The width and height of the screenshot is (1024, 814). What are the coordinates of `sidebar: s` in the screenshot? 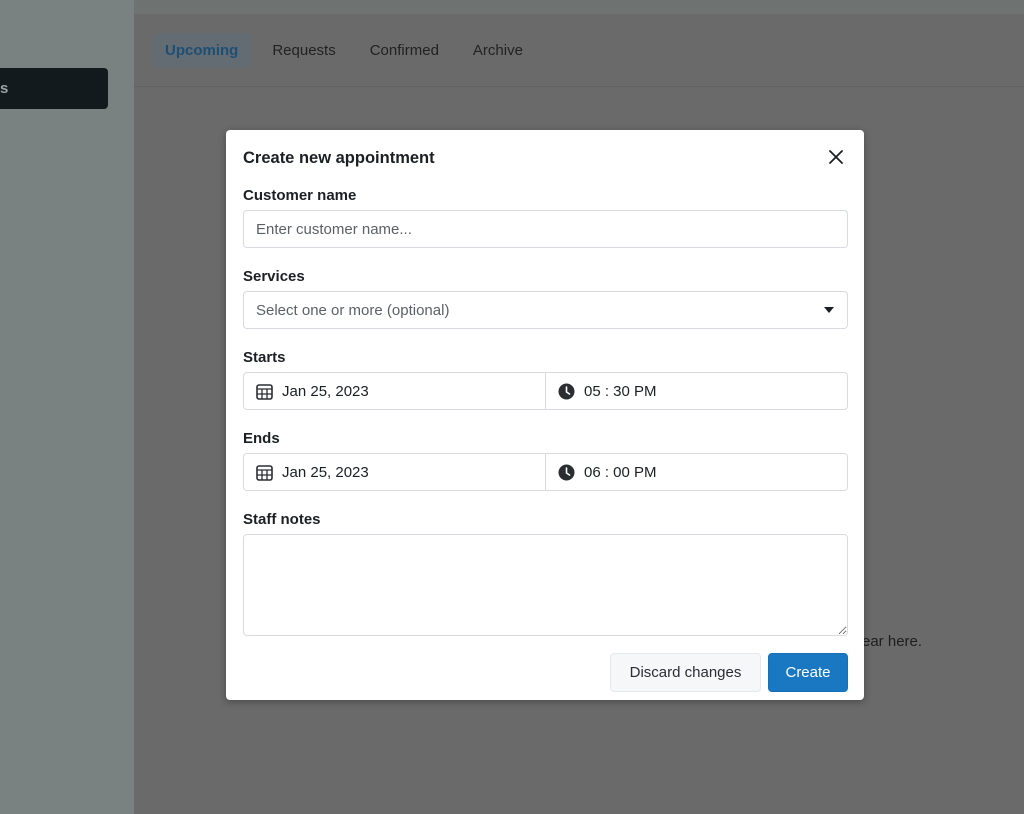 It's located at (67, 407).